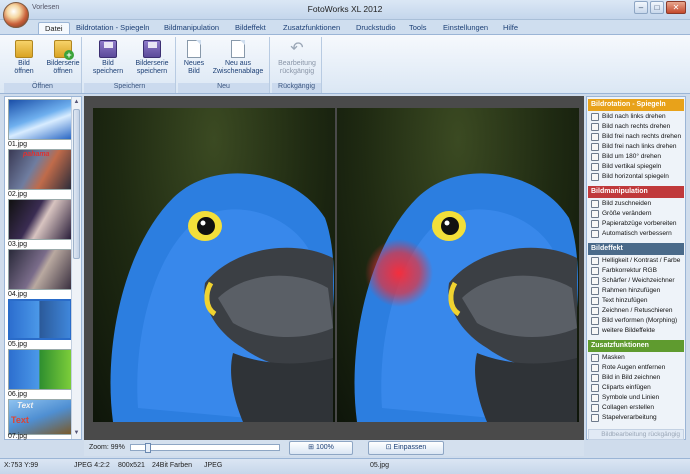 The width and height of the screenshot is (690, 474). Describe the element at coordinates (16, 15) in the screenshot. I see `app-menu-icon` at that location.